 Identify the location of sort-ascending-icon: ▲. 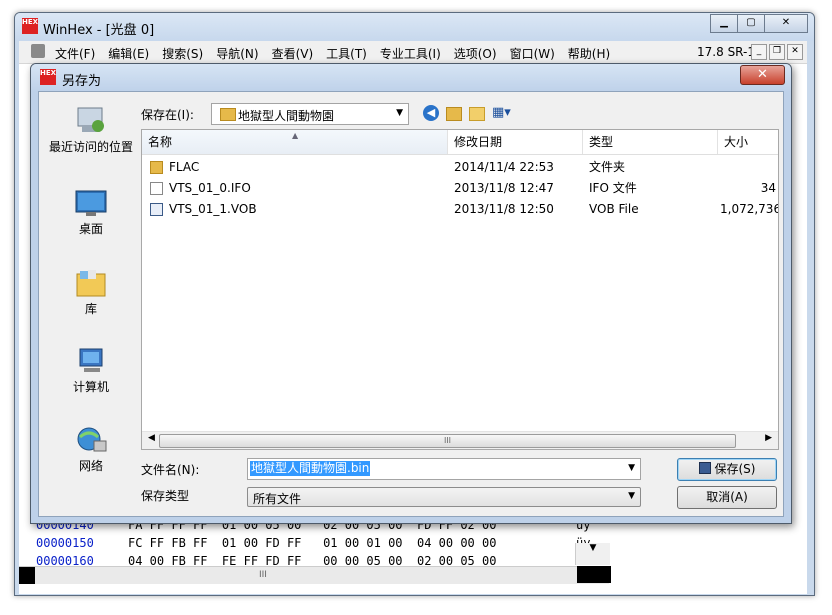
(295, 135).